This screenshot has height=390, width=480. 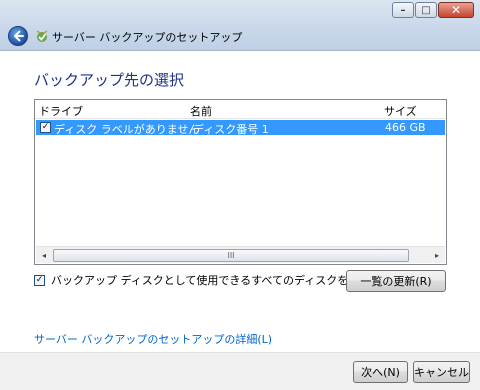 What do you see at coordinates (42, 36) in the screenshot?
I see `server-backup-icon` at bounding box center [42, 36].